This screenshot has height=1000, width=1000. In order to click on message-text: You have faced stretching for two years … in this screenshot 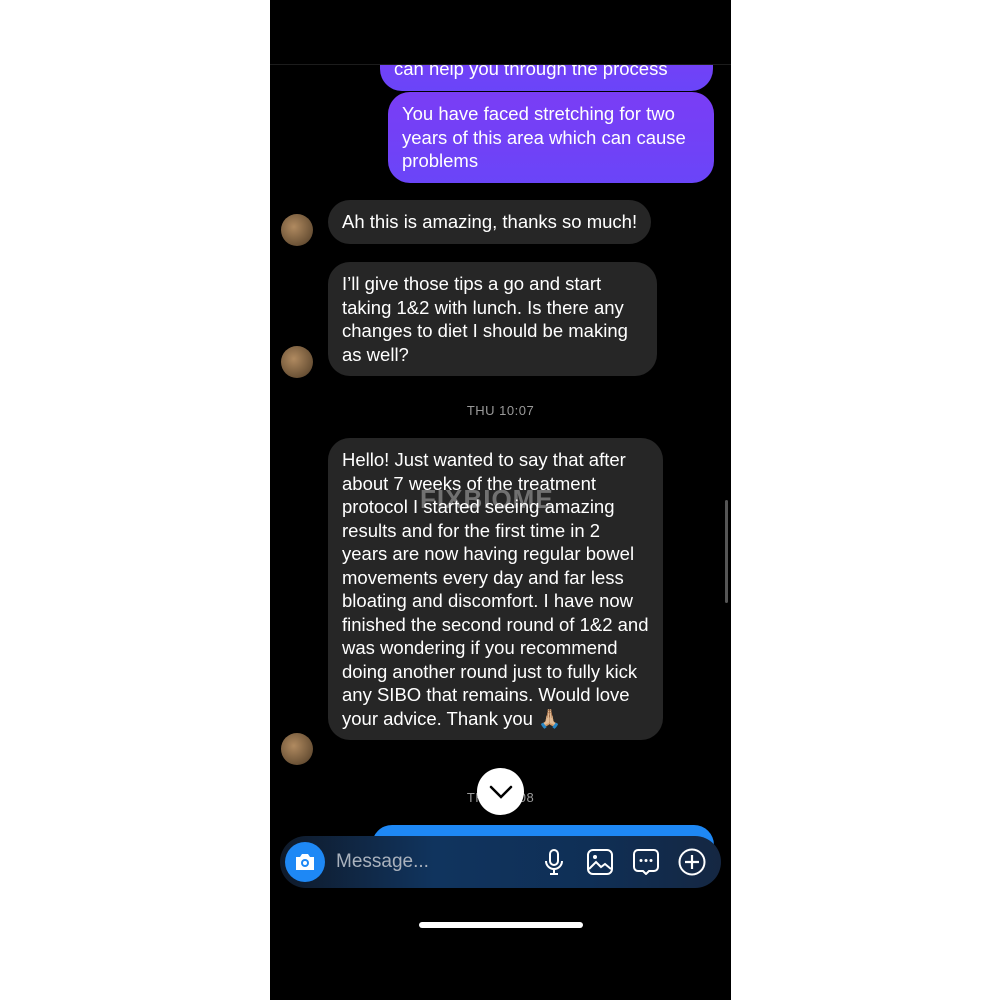, I will do `click(544, 137)`.